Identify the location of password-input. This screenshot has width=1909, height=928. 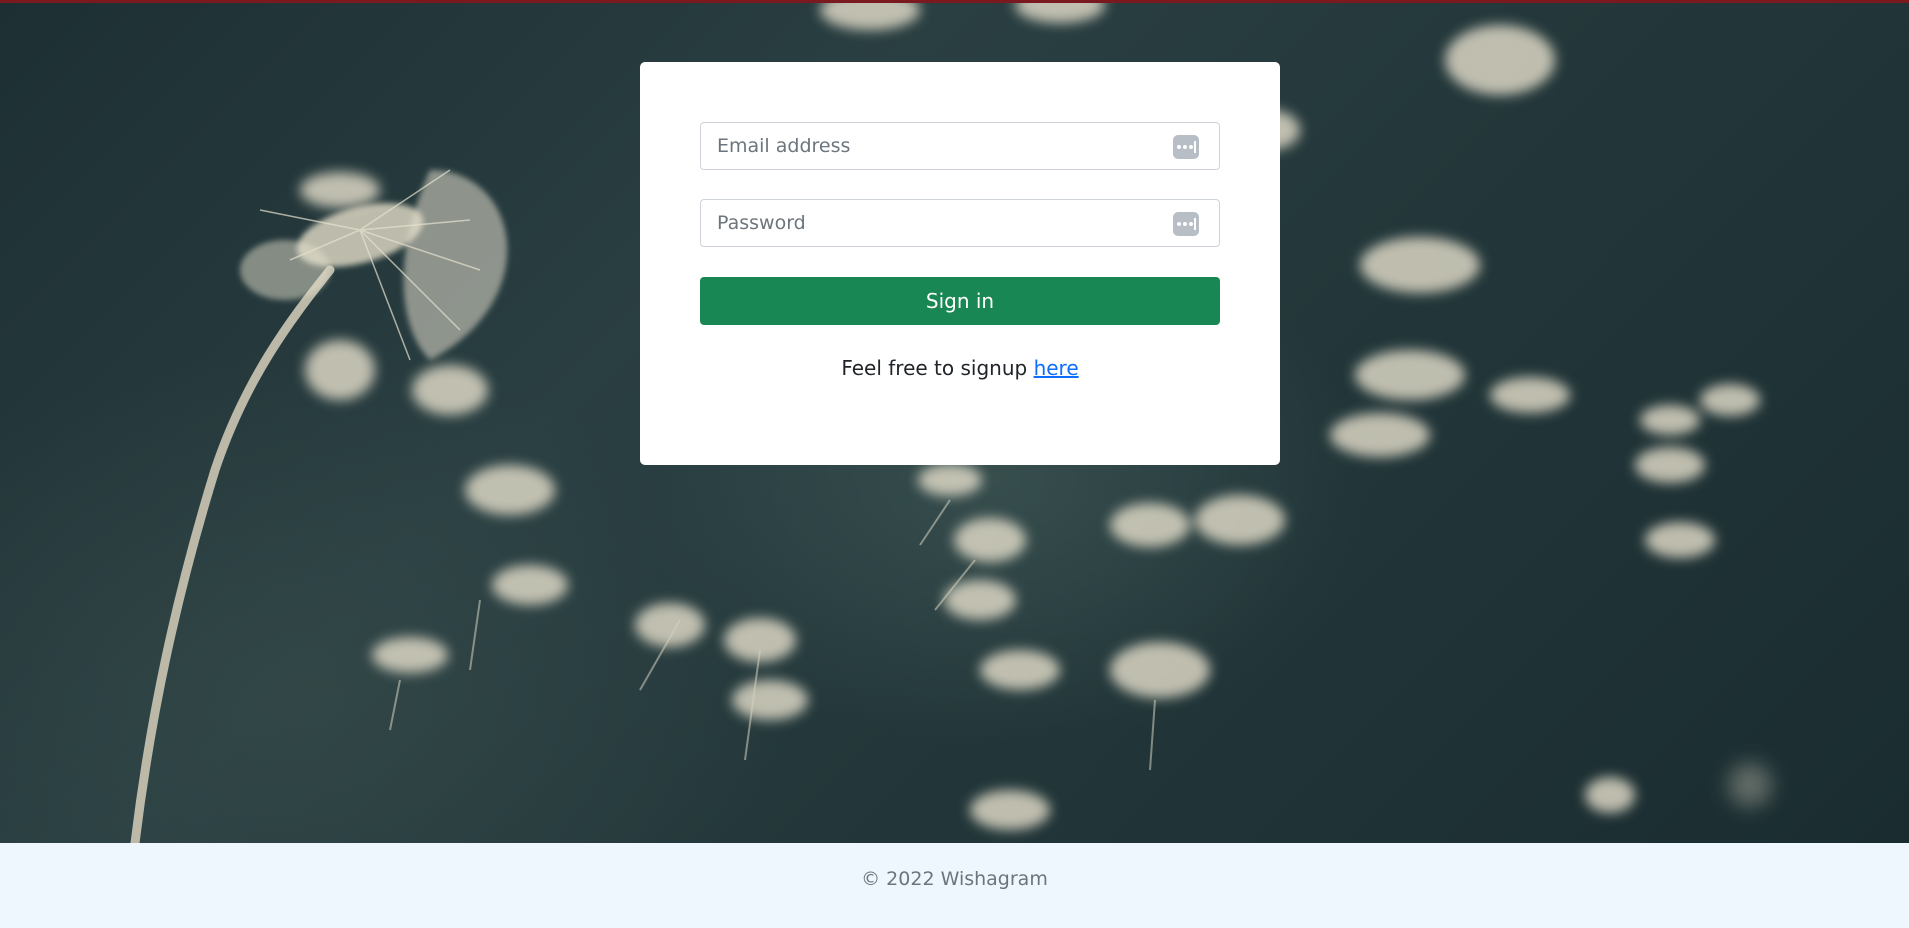
(960, 223).